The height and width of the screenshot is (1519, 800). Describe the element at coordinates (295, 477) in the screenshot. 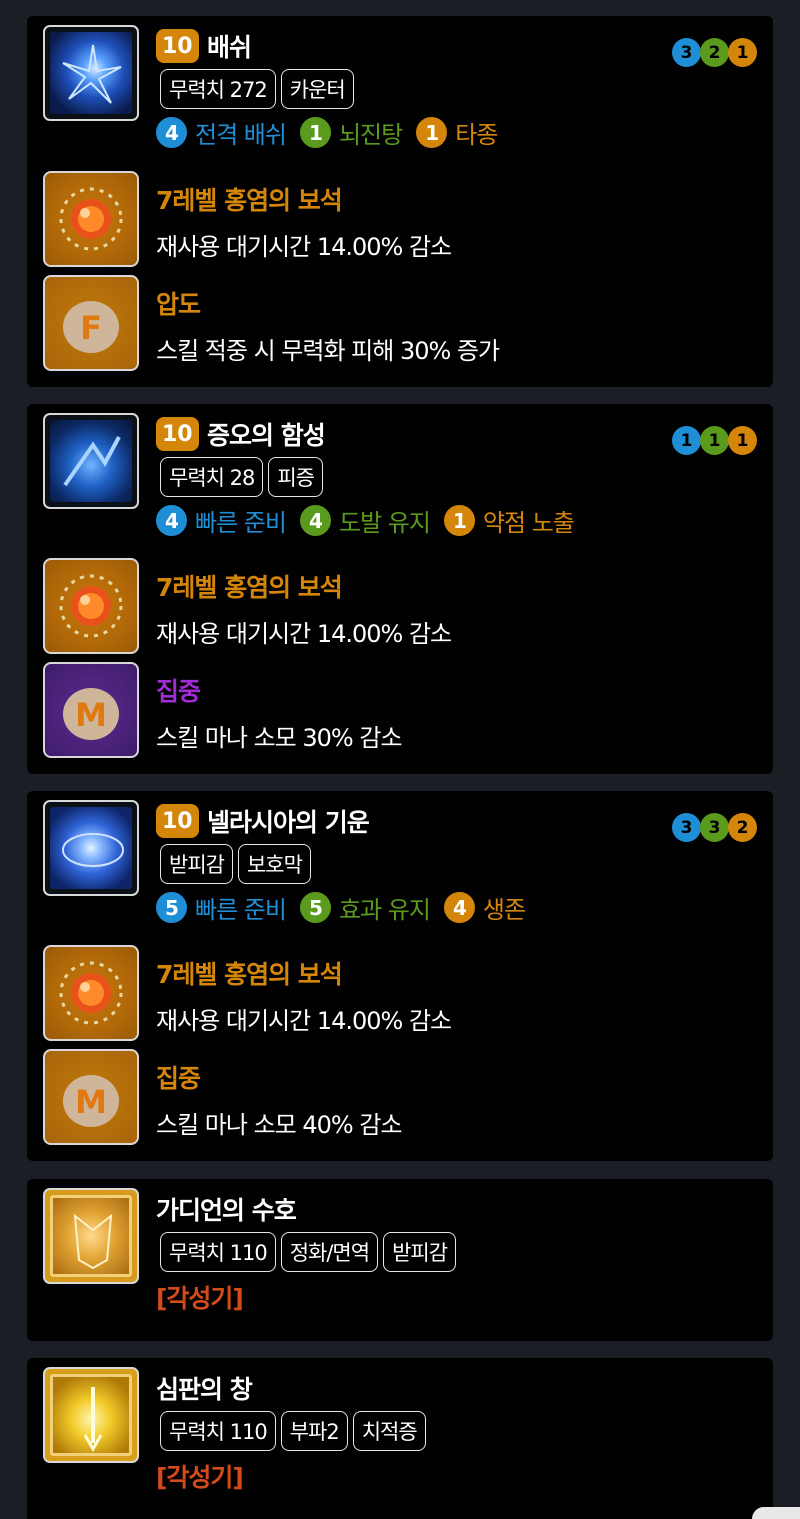

I see `skill-tag: 피증` at that location.